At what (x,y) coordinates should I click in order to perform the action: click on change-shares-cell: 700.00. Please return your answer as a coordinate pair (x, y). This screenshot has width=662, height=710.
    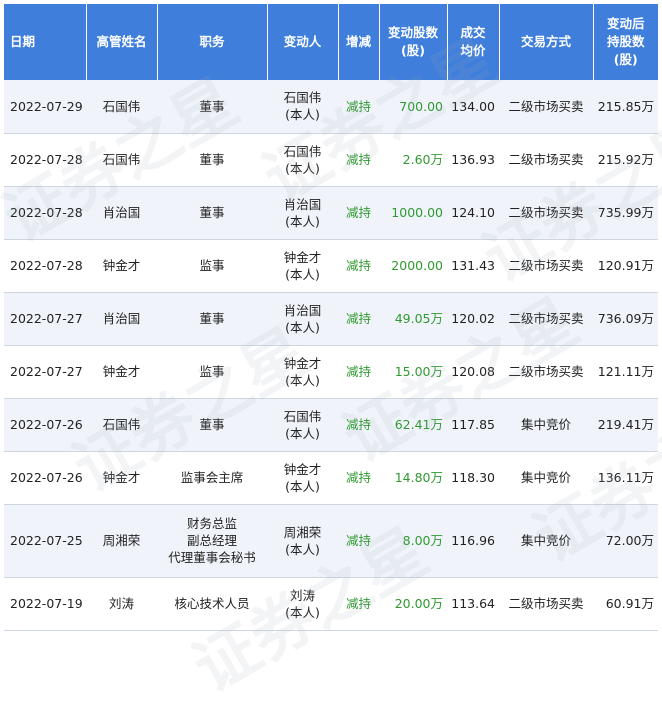
    Looking at the image, I should click on (413, 107).